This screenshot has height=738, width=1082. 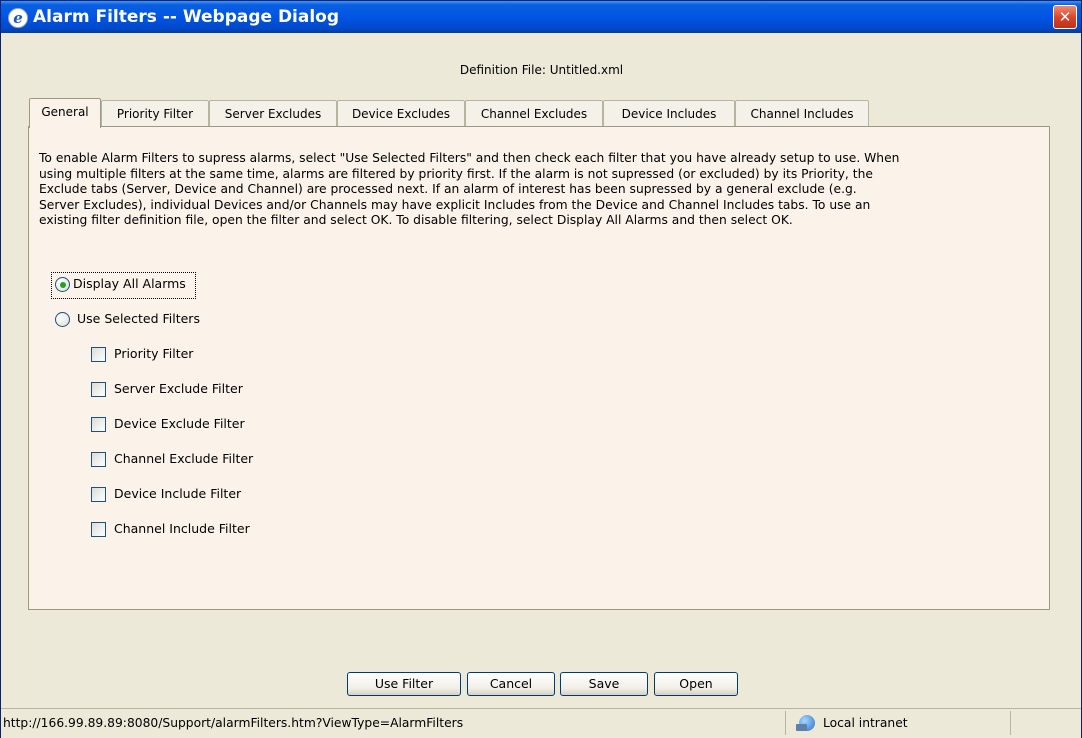 I want to click on security-zone-label: Local intranet, so click(x=865, y=723).